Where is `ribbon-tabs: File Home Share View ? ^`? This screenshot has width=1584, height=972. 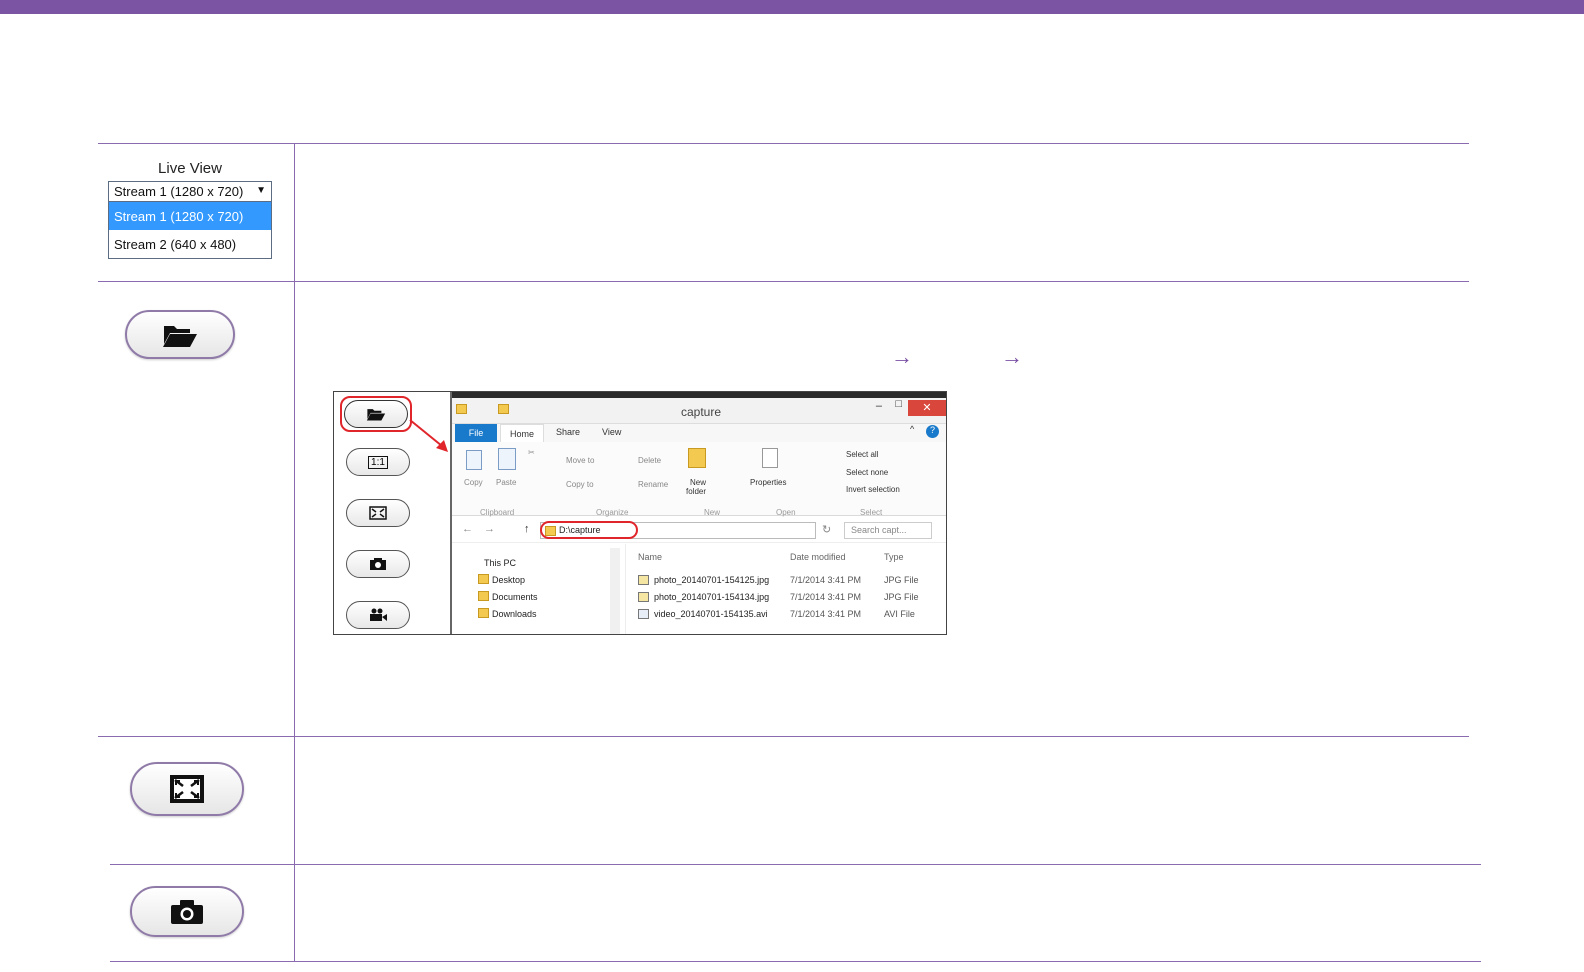
ribbon-tabs: File Home Share View ? ^ is located at coordinates (699, 433).